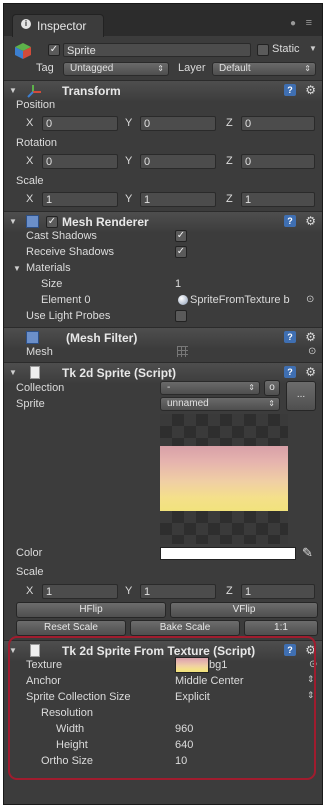 This screenshot has height=808, width=326. What do you see at coordinates (36, 143) in the screenshot?
I see `rotation-label: Rotation` at bounding box center [36, 143].